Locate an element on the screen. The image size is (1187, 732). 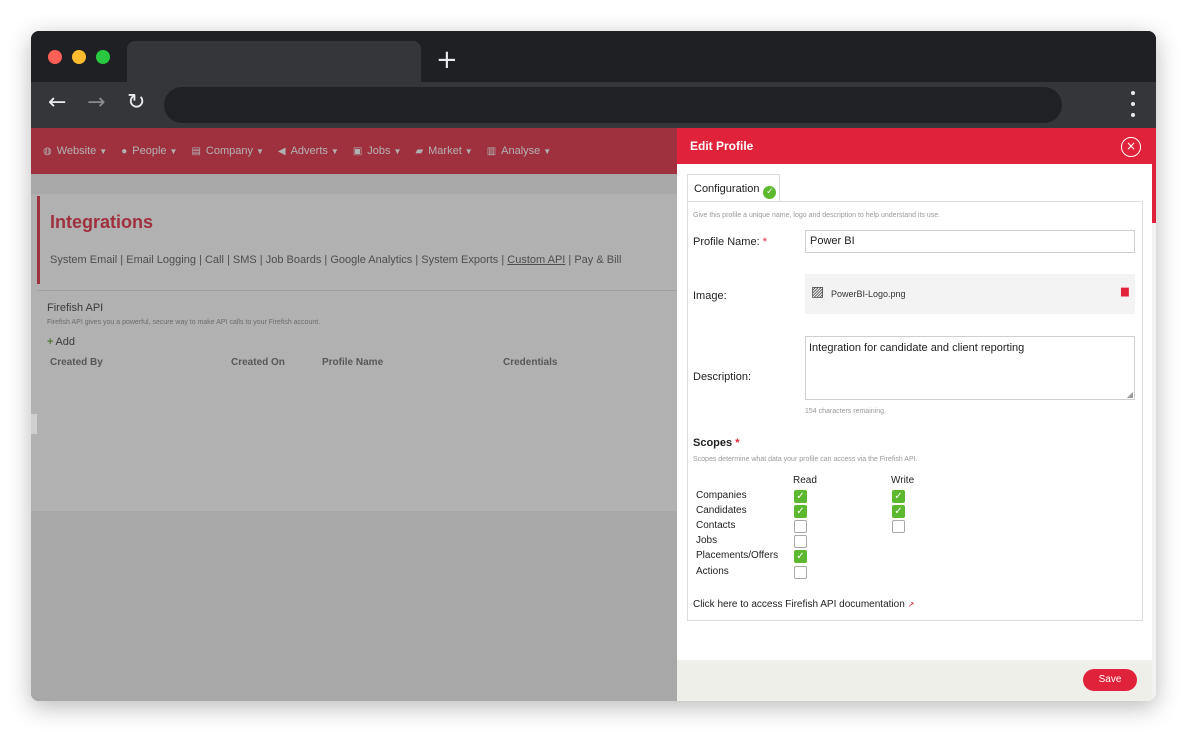
close-window-button is located at coordinates (55, 57).